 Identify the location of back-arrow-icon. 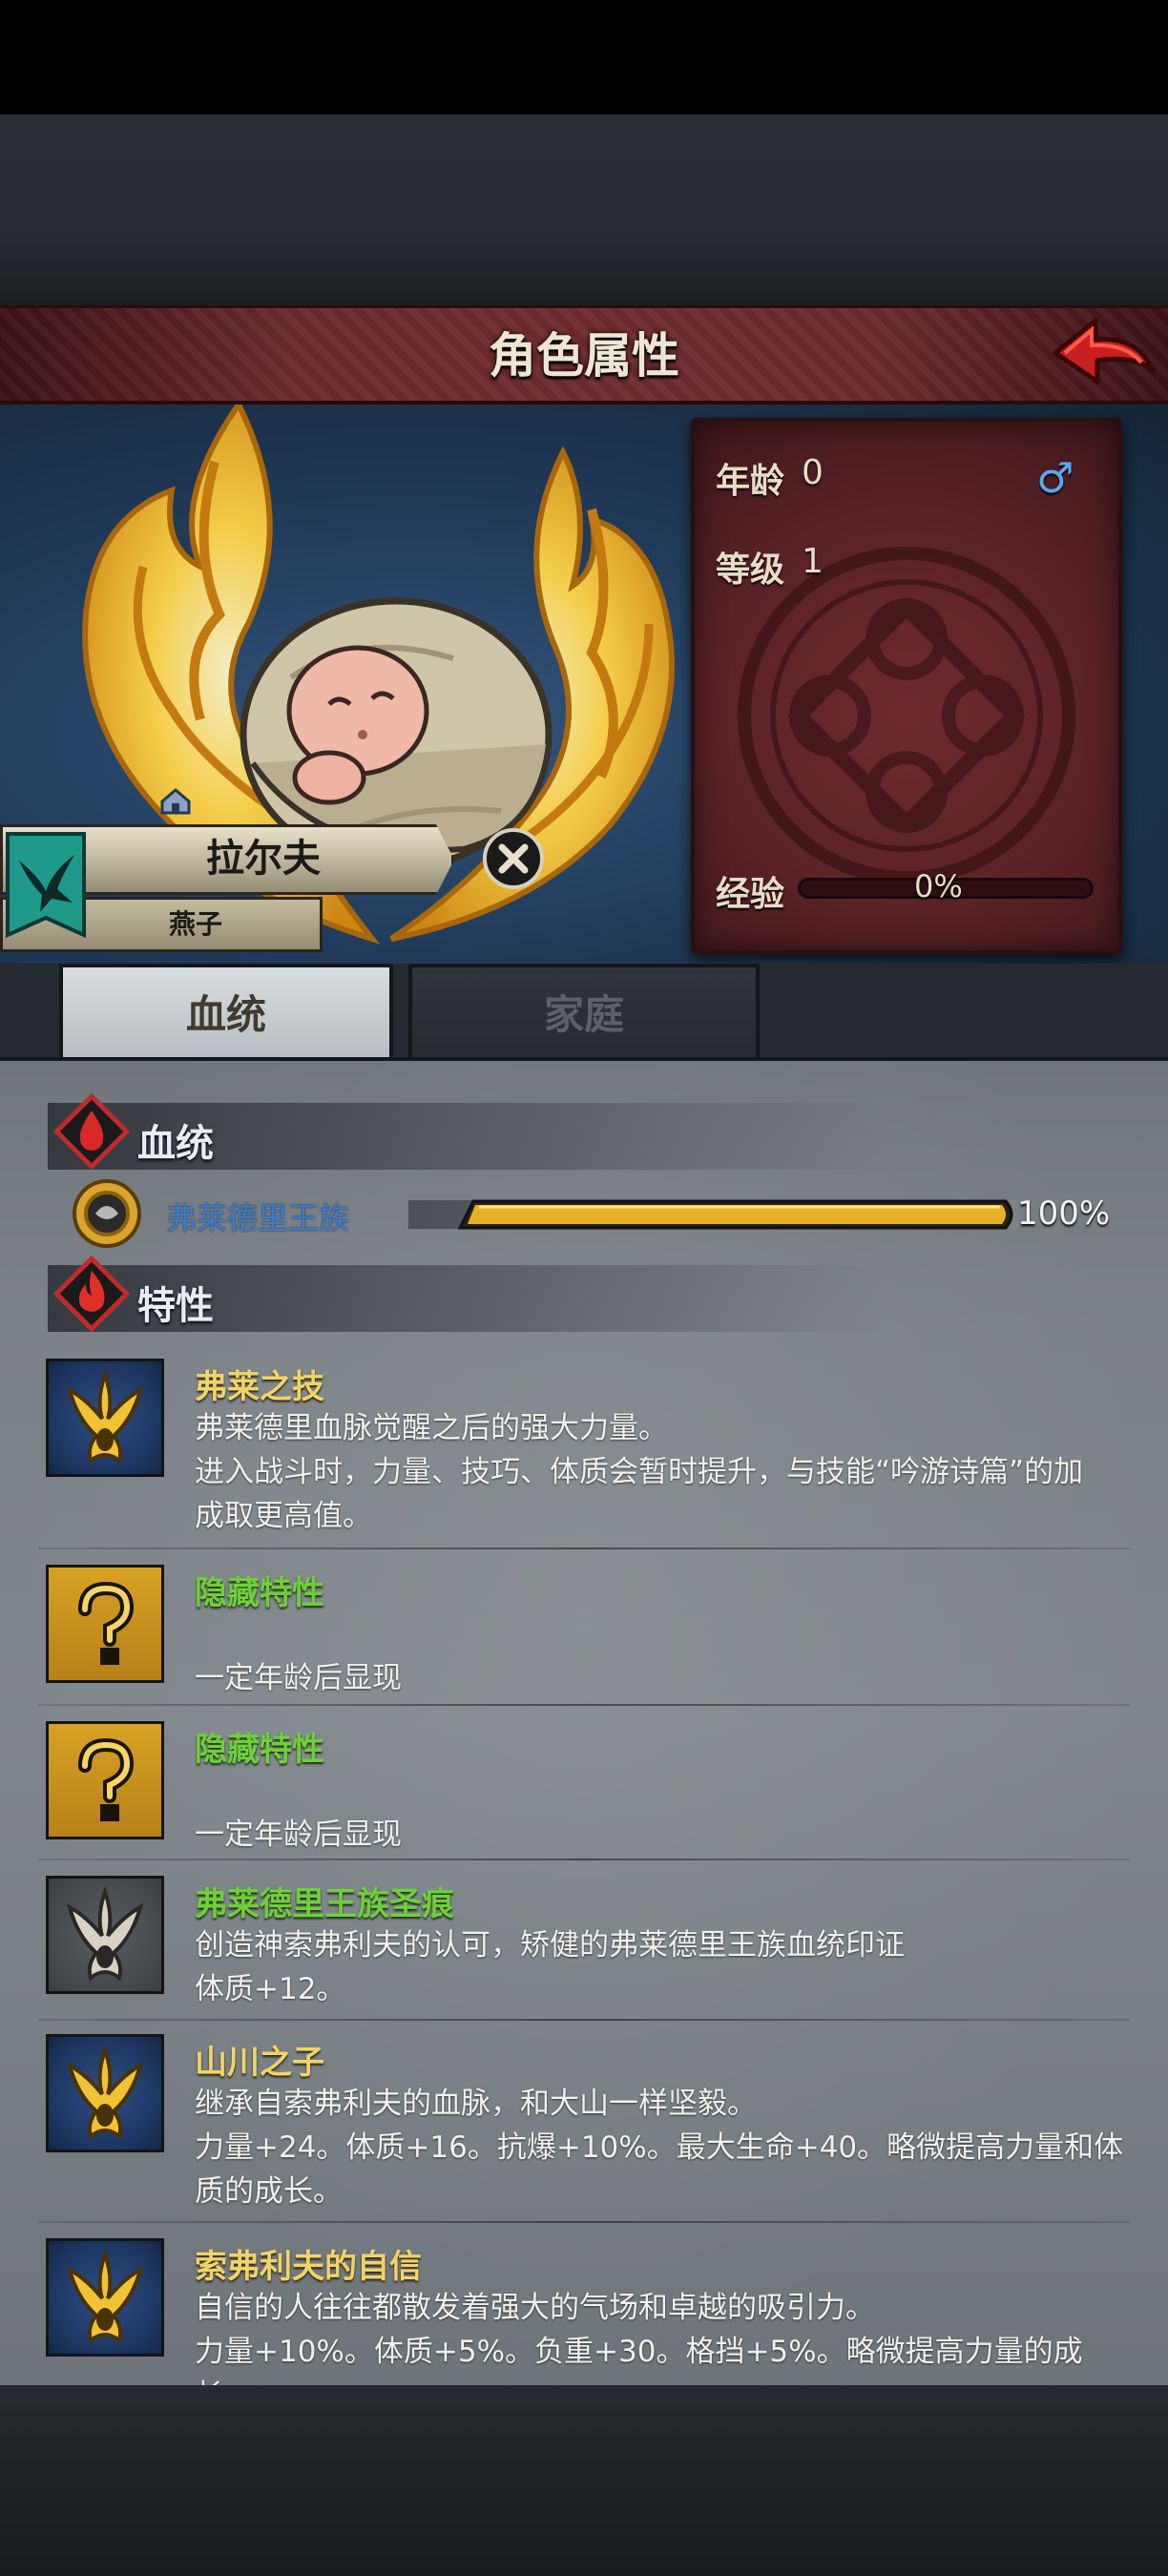
(1102, 355).